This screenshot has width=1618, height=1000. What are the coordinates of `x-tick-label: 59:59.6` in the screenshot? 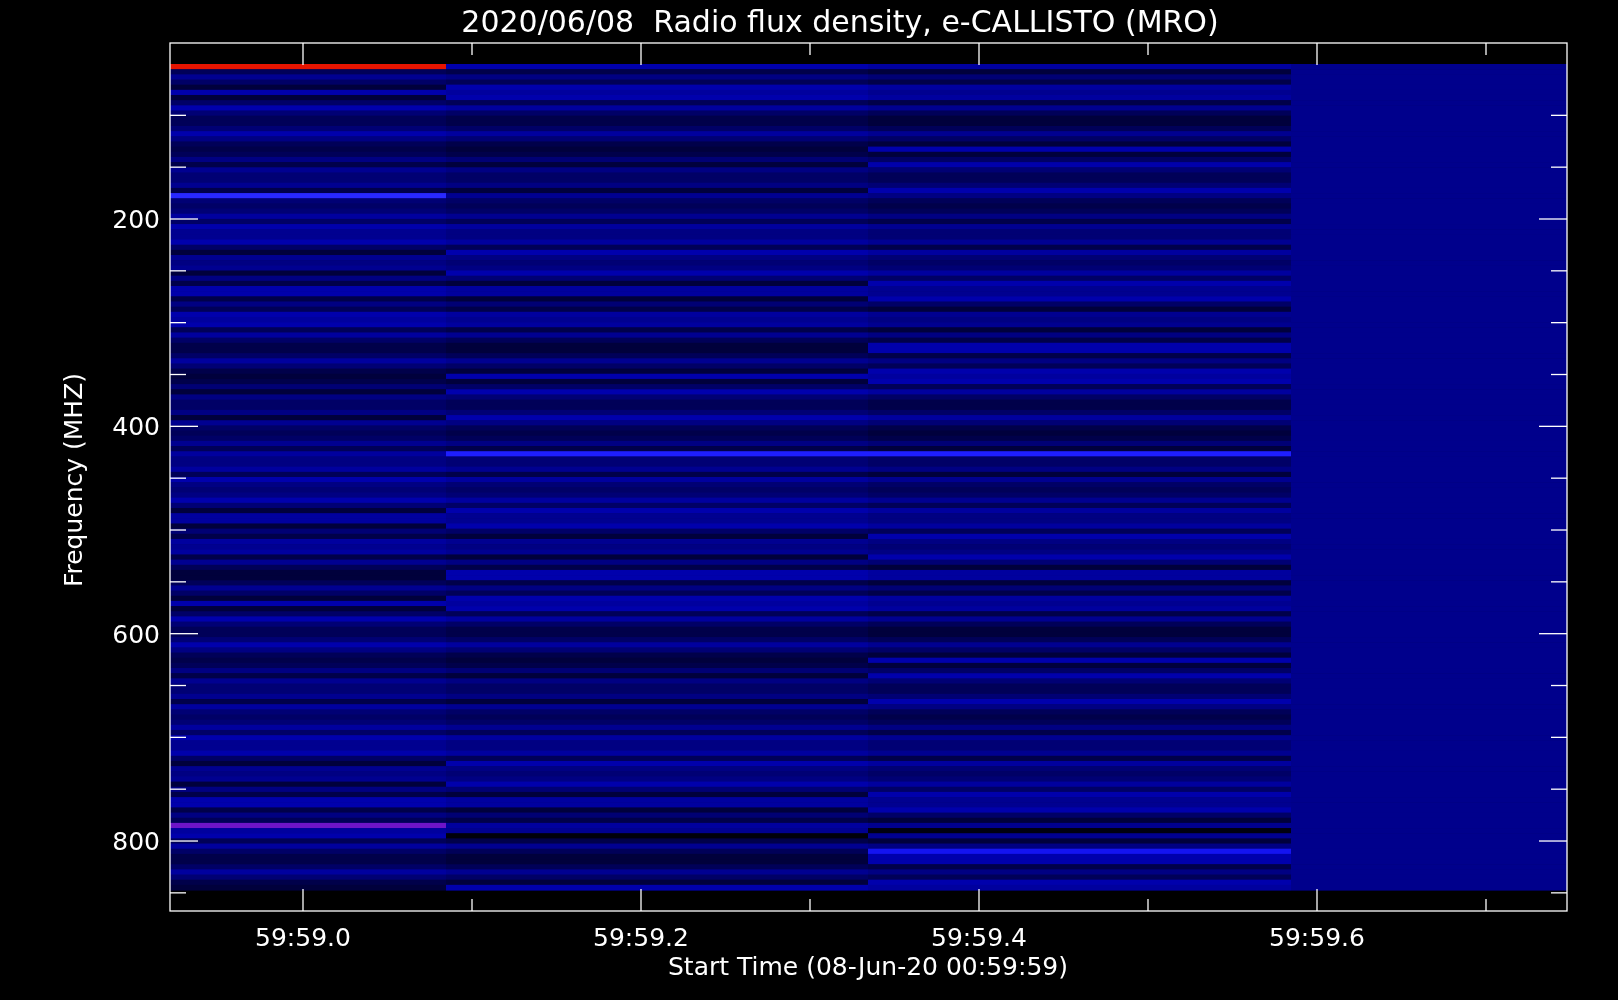 It's located at (1317, 937).